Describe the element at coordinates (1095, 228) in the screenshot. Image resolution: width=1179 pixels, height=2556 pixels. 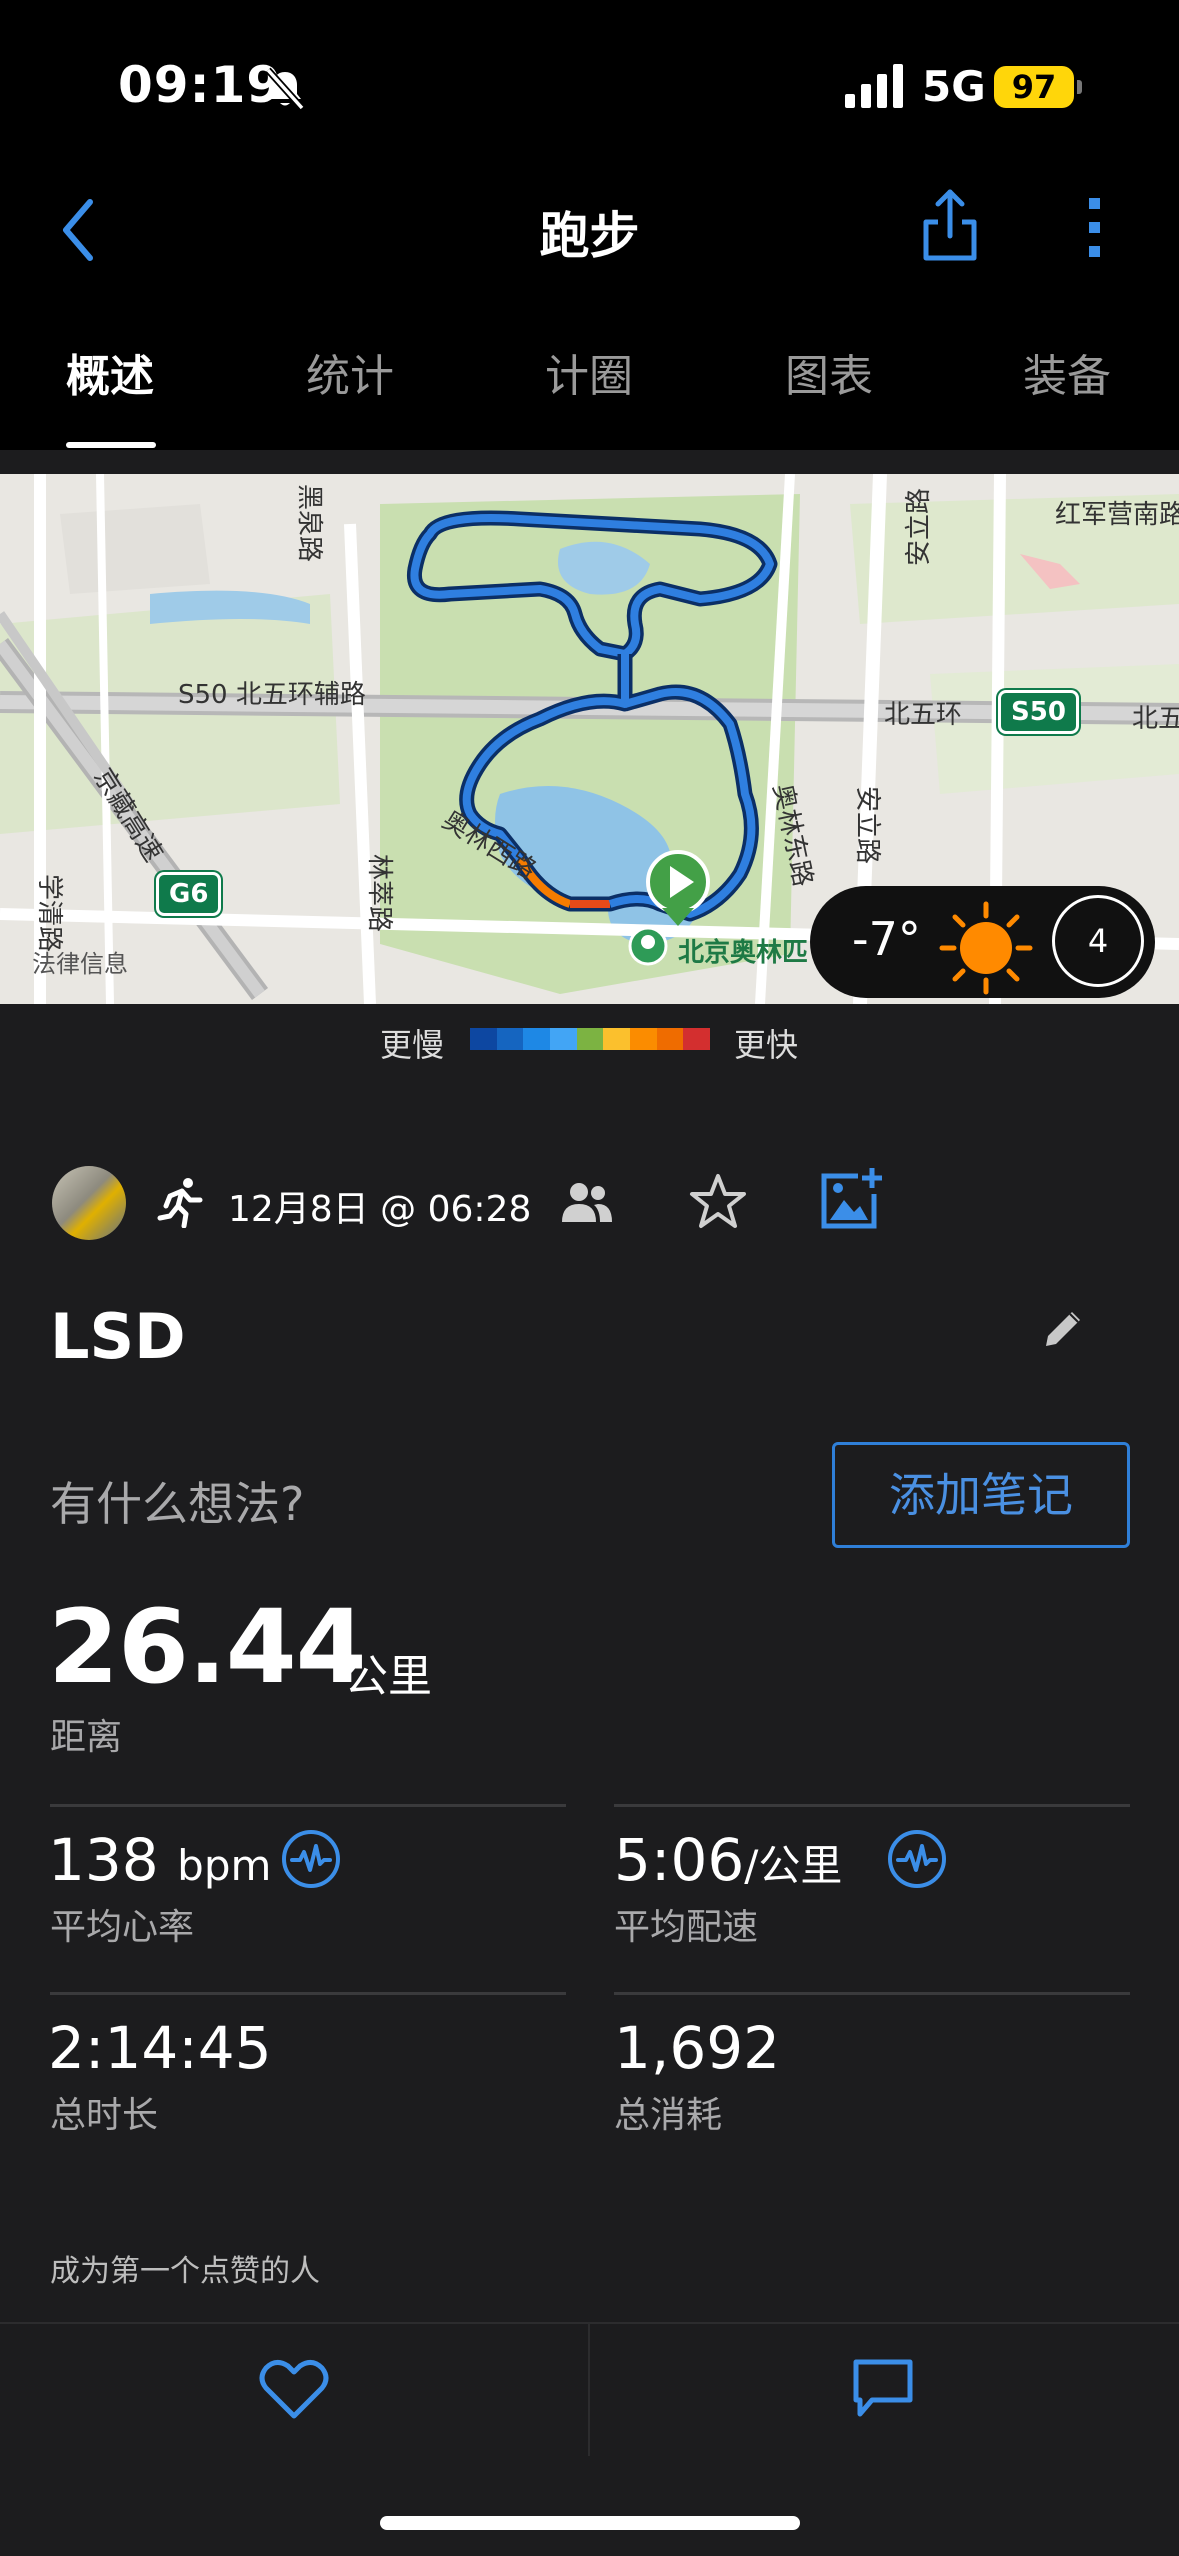
I see `more-options-icon` at that location.